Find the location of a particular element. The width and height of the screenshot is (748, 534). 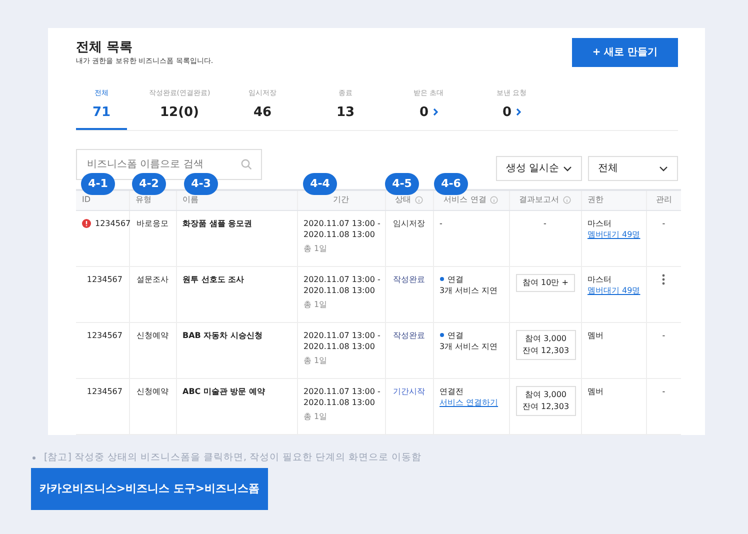

column-header: 기간 is located at coordinates (341, 200).